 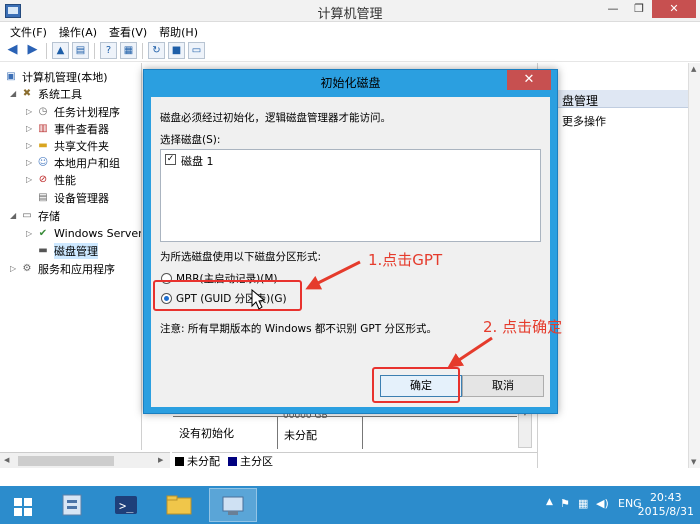 What do you see at coordinates (80, 31) in the screenshot?
I see `menu-action: 操作(A)` at bounding box center [80, 31].